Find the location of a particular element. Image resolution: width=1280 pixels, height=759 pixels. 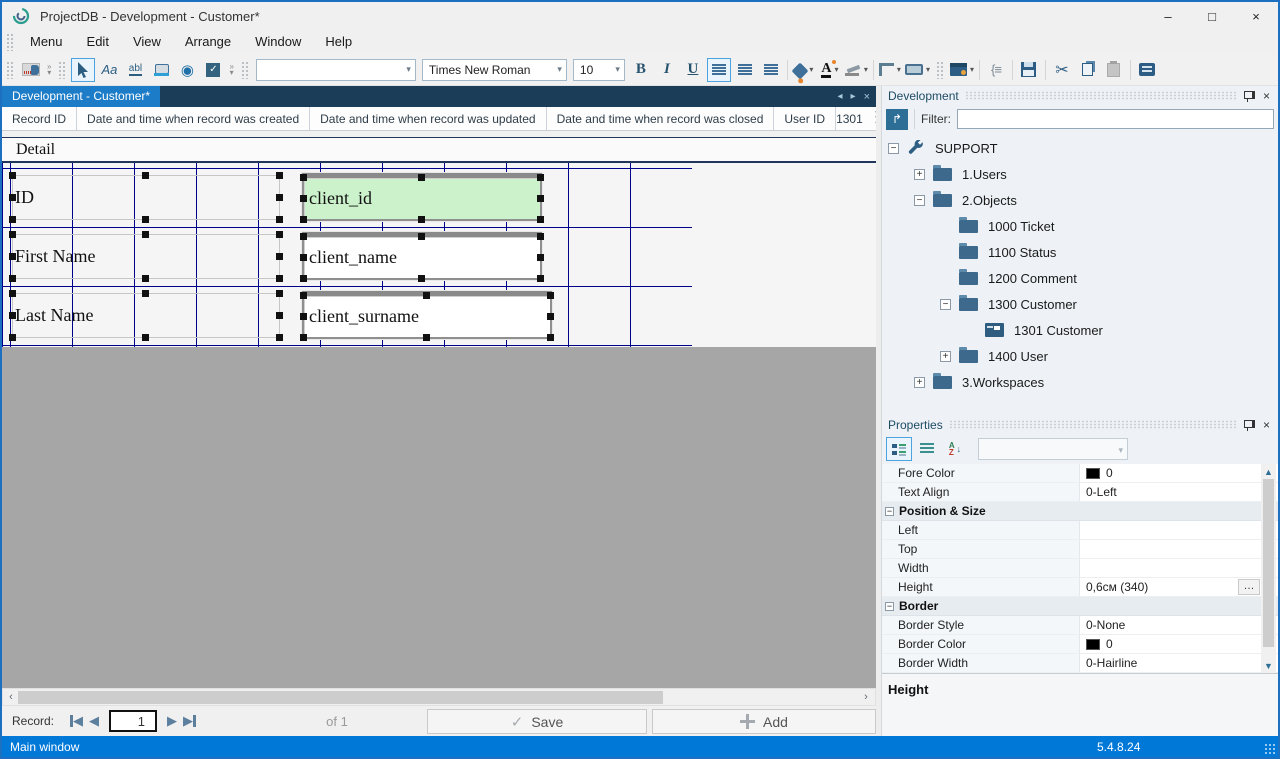

menu-item-menu: Menu is located at coordinates (46, 42).